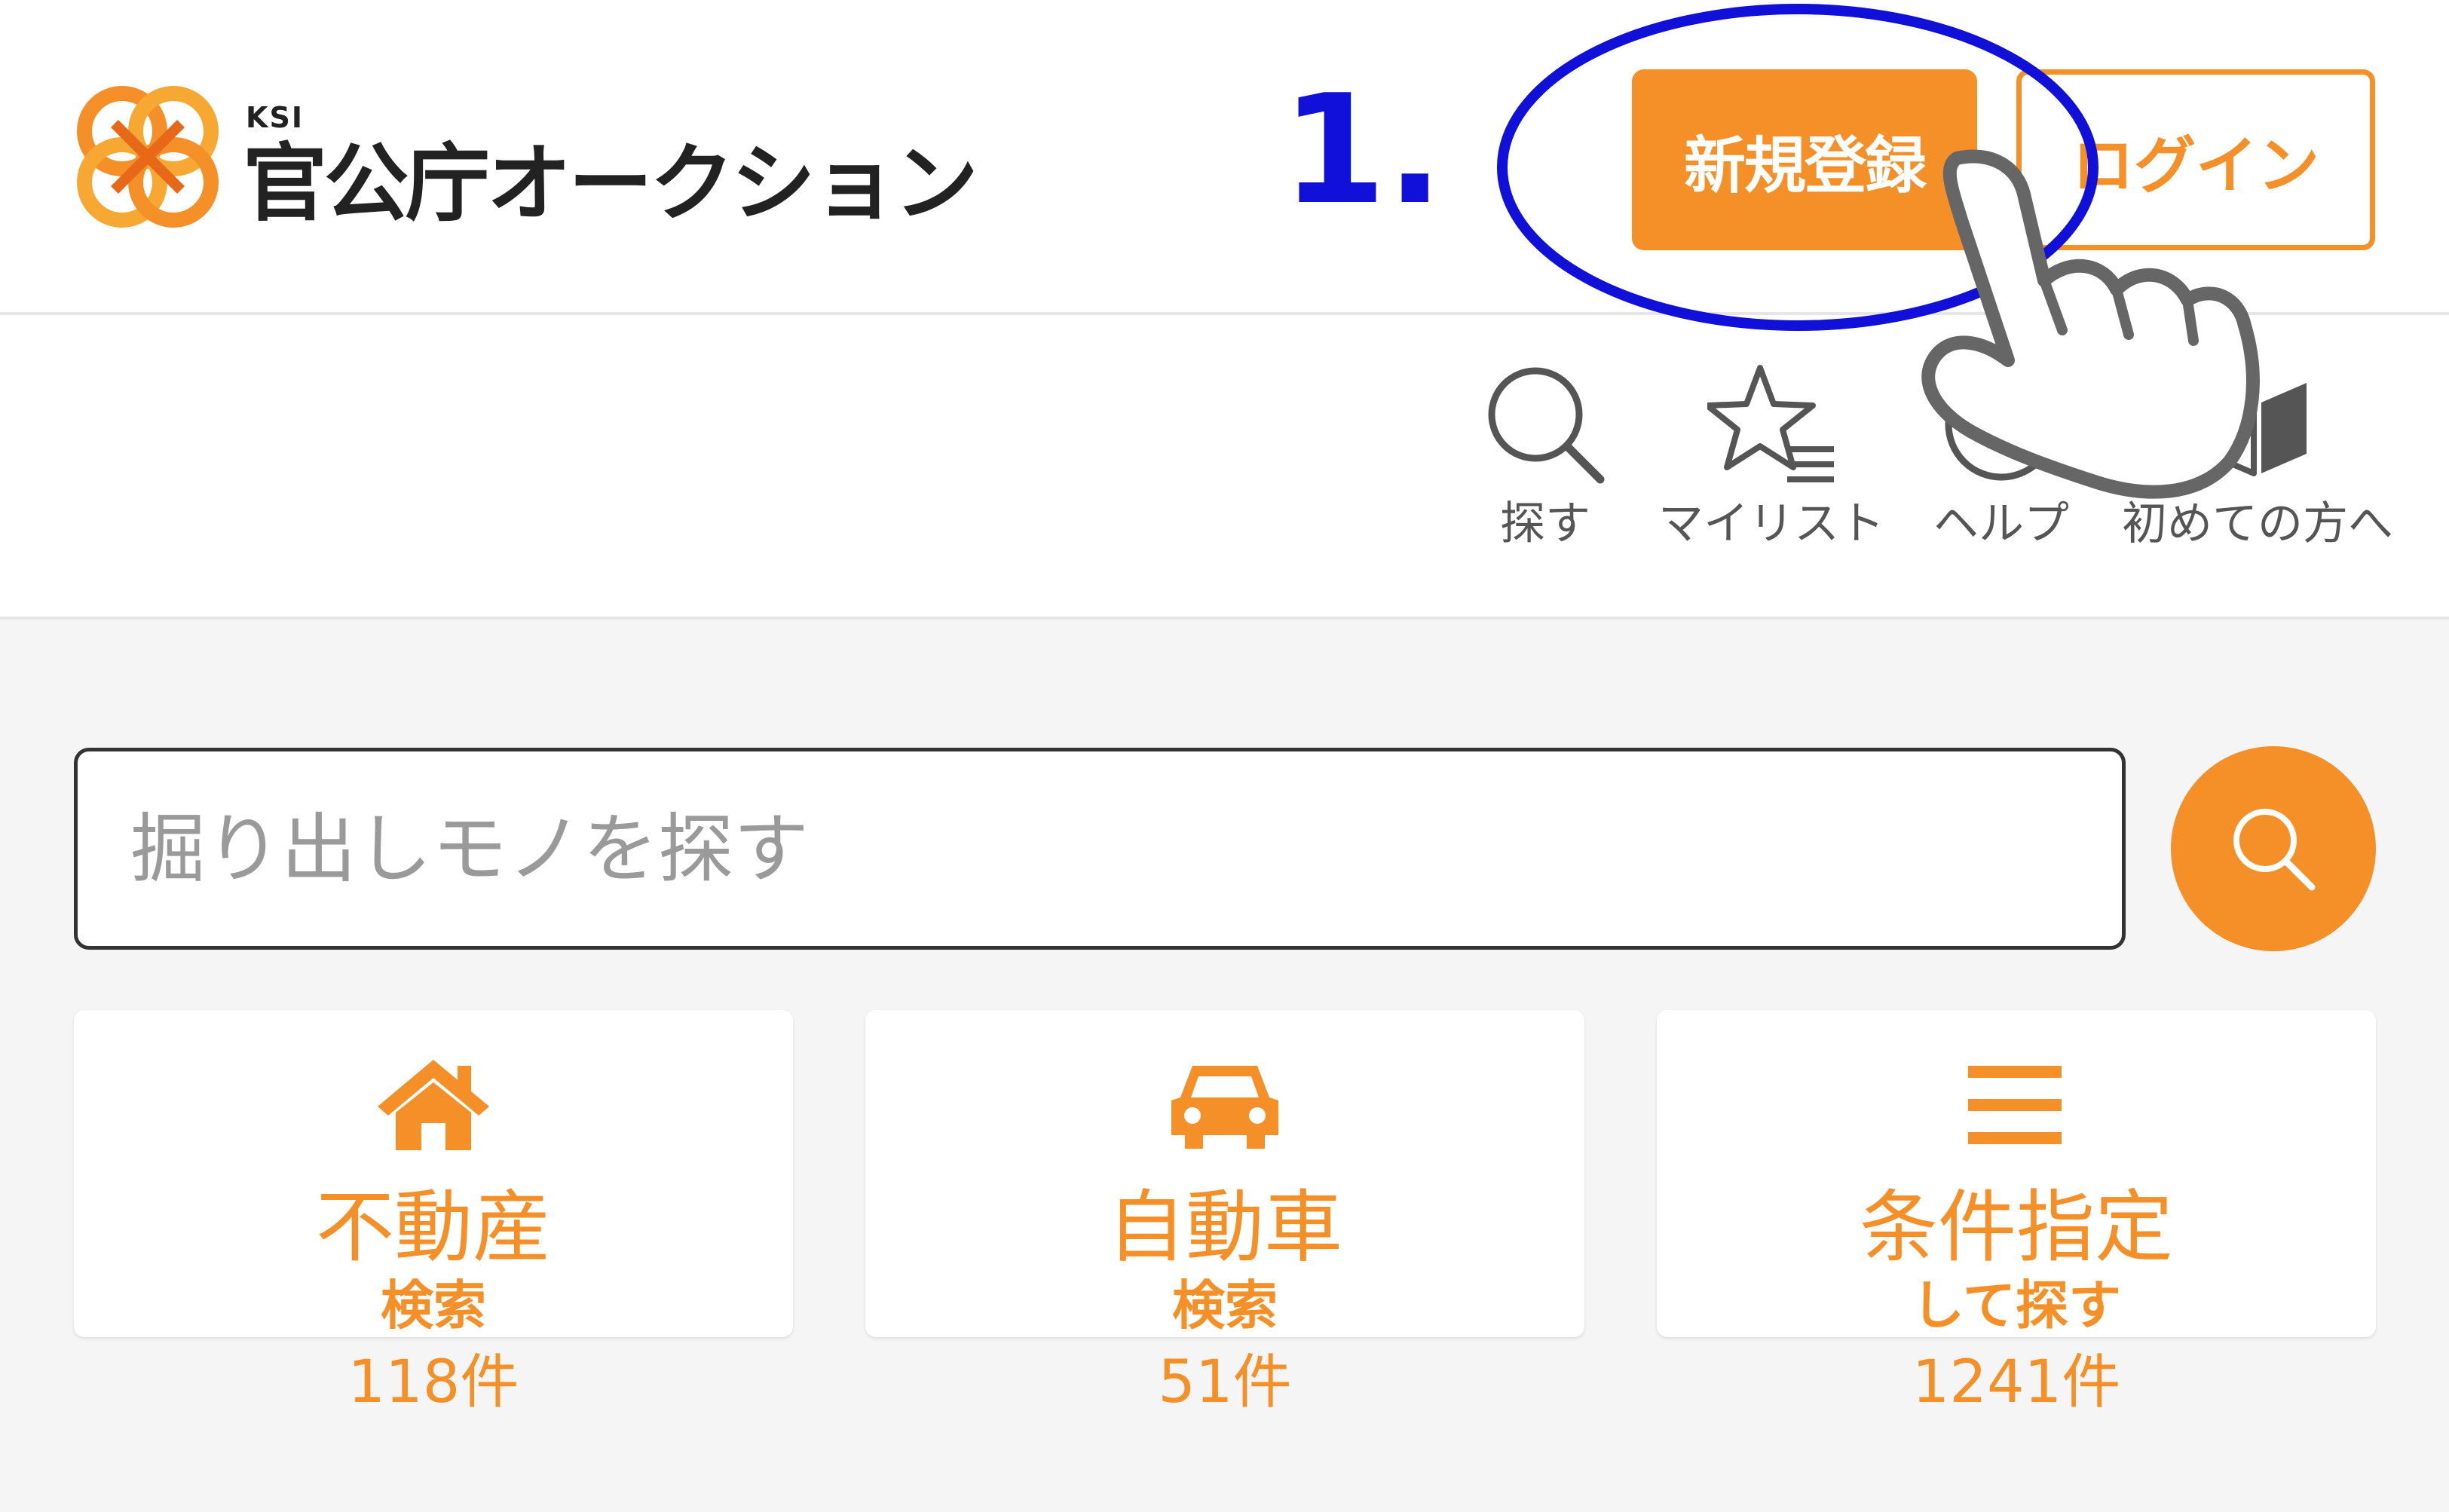  I want to click on star-list-icon, so click(1771, 424).